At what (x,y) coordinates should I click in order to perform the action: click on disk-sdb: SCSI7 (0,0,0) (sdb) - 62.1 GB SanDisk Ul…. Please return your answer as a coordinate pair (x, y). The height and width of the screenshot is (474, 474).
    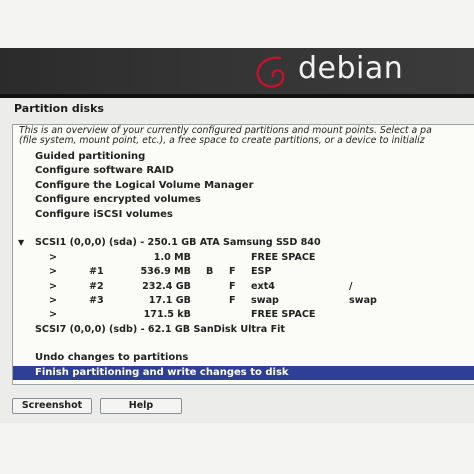
    Looking at the image, I should click on (243, 330).